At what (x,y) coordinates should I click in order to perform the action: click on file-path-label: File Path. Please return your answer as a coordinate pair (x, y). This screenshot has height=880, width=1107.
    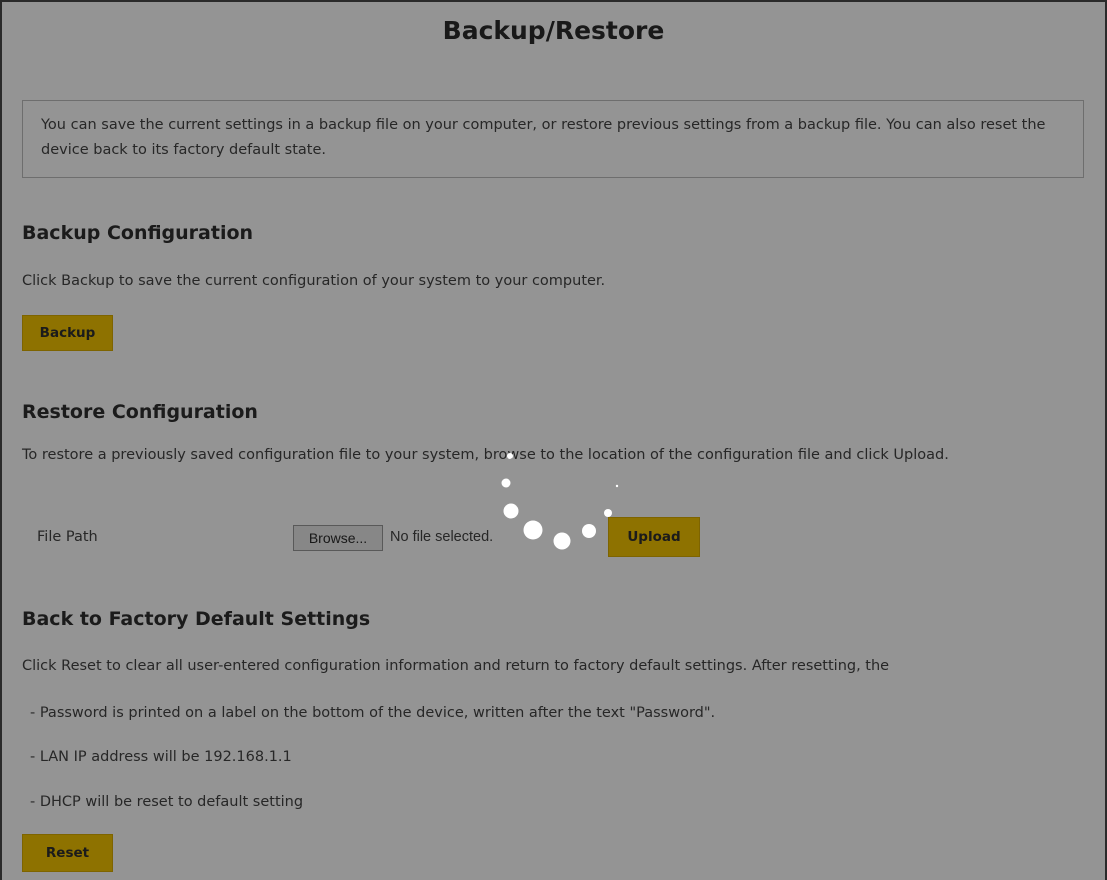
    Looking at the image, I should click on (67, 537).